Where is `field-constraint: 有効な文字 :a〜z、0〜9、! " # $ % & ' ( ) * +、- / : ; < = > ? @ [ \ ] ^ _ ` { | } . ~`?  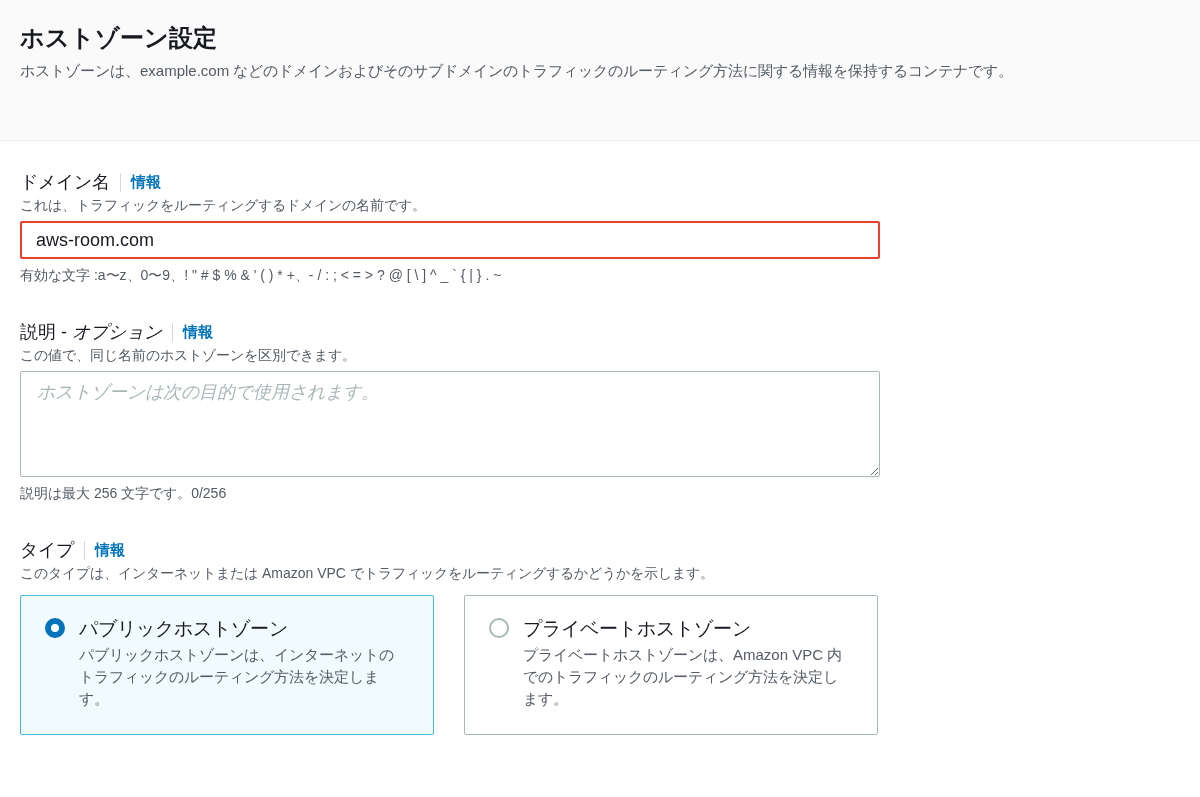
field-constraint: 有効な文字 :a〜z、0〜9、! " # $ % & ' ( ) * +、- / : ; < = > ? @ [ \ ] ^ _ ` { | } . ~ is located at coordinates (261, 276).